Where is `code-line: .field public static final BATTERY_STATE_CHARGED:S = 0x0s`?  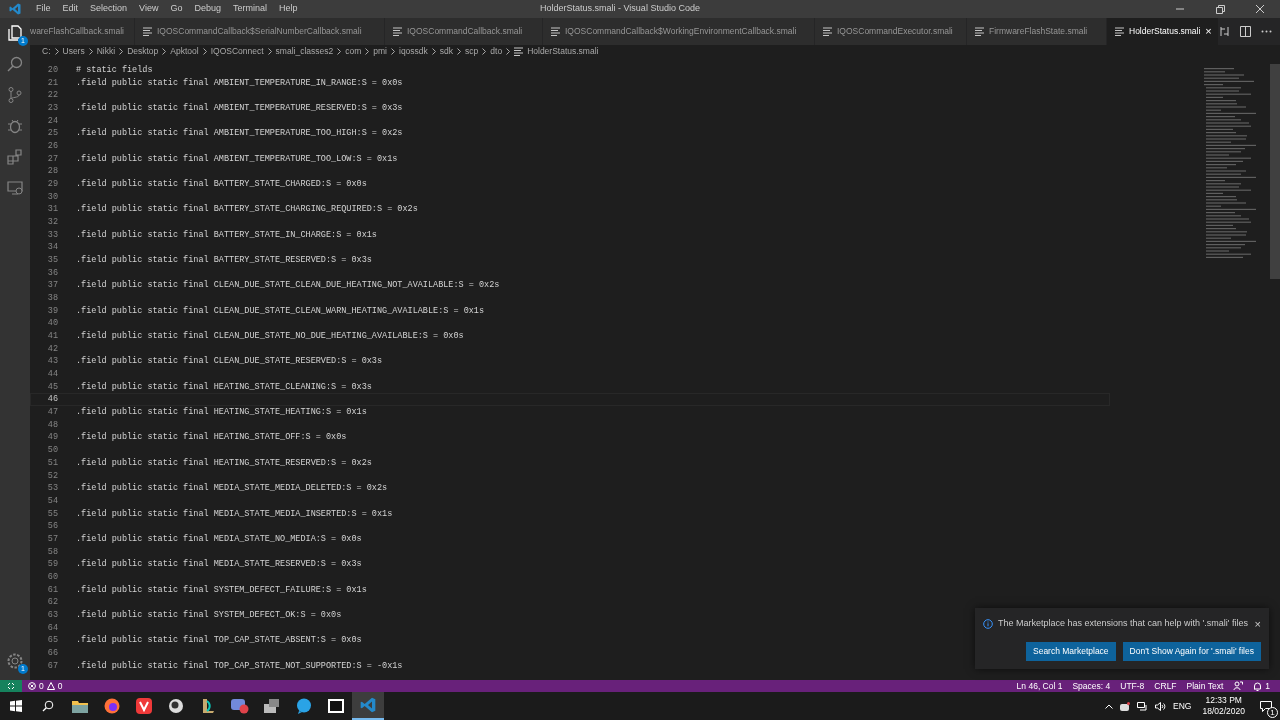 code-line: .field public static final BATTERY_STATE_CHARGED:S = 0x0s is located at coordinates (221, 184).